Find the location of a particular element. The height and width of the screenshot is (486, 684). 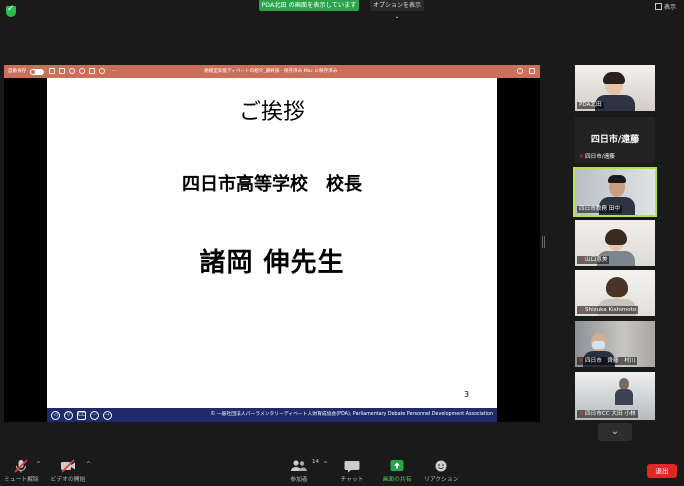

start-video-label: ビデオの開始 is located at coordinates (68, 480).